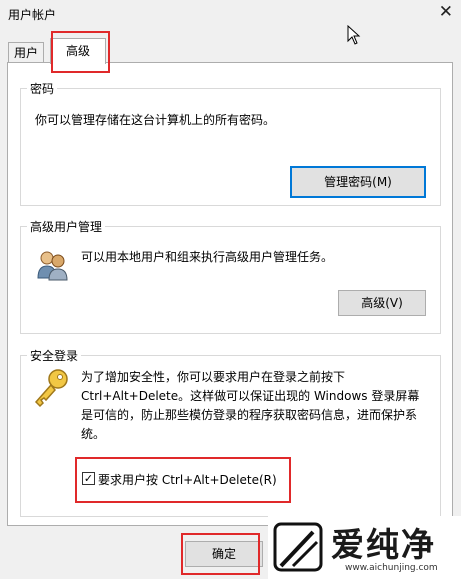  Describe the element at coordinates (187, 479) in the screenshot. I see `require-ctrl-alt-delete-label: 要求用户按 Ctrl+Alt+Delete(R)` at that location.